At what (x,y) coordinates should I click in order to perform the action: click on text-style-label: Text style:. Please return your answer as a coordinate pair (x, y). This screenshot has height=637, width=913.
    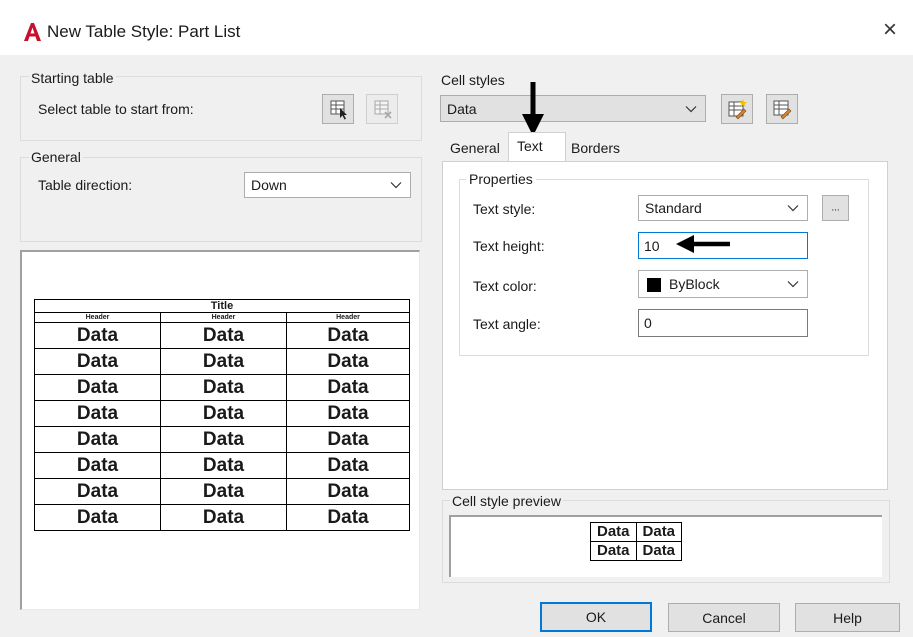
    Looking at the image, I should click on (504, 209).